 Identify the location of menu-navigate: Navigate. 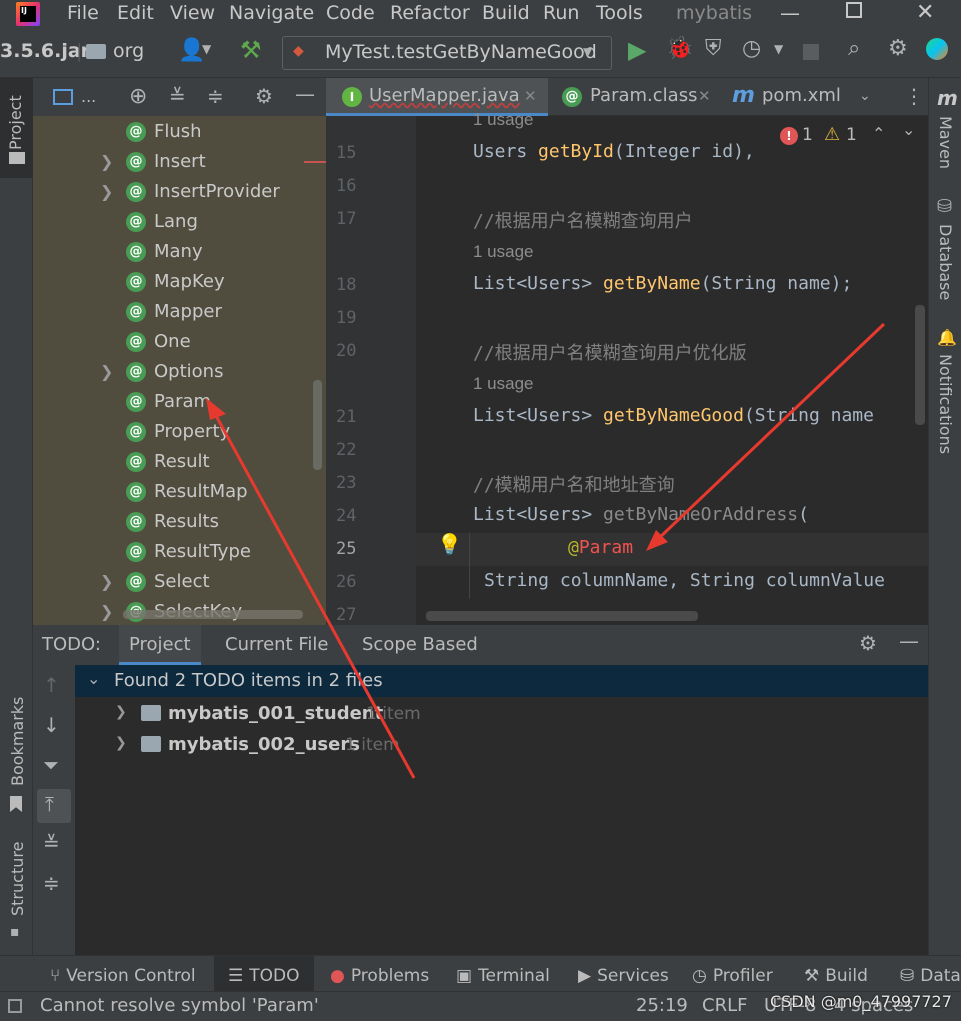
(271, 15).